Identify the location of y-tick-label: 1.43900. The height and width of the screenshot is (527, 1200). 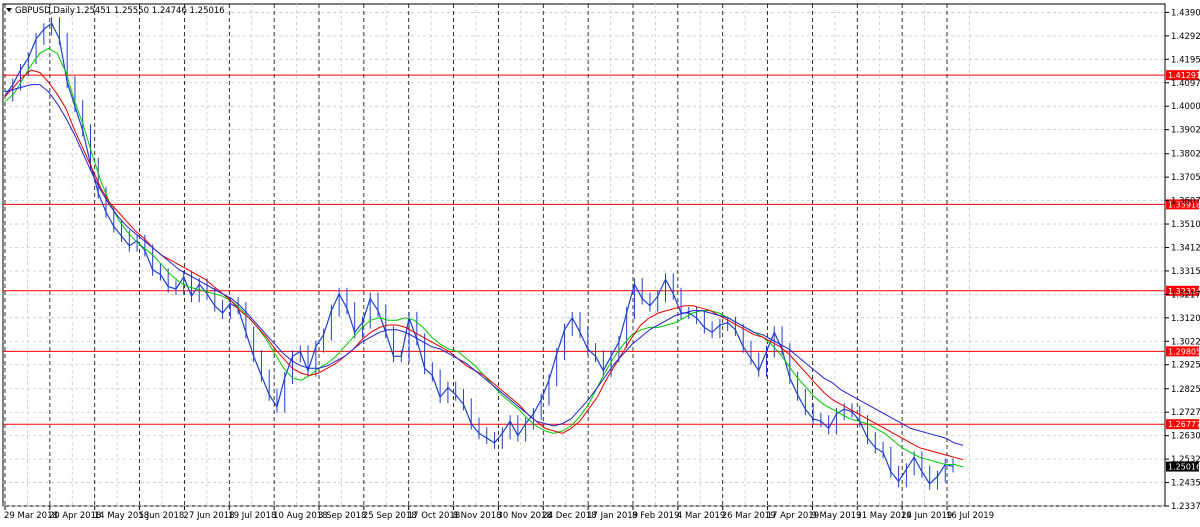
(1185, 13).